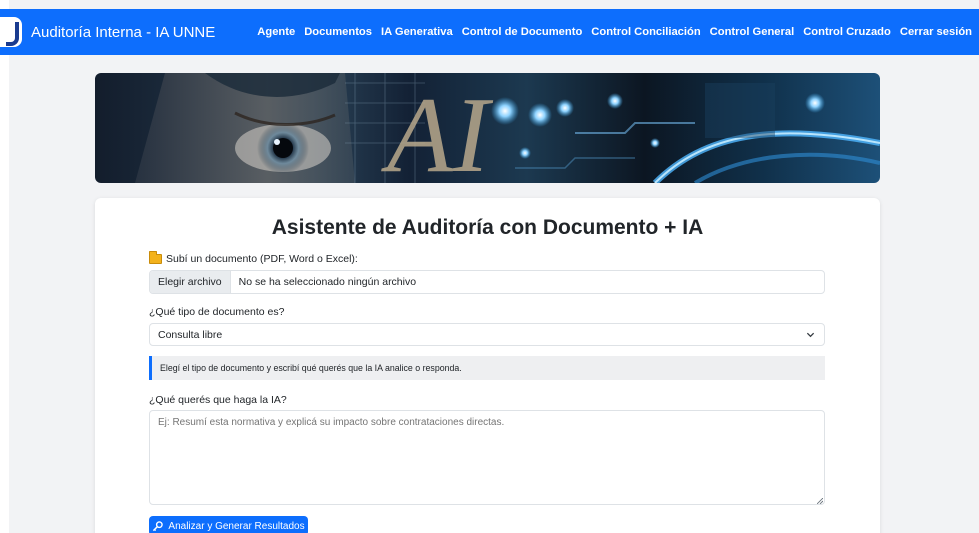  Describe the element at coordinates (327, 282) in the screenshot. I see `file-status: No se ha seleccionado ningún archivo` at that location.